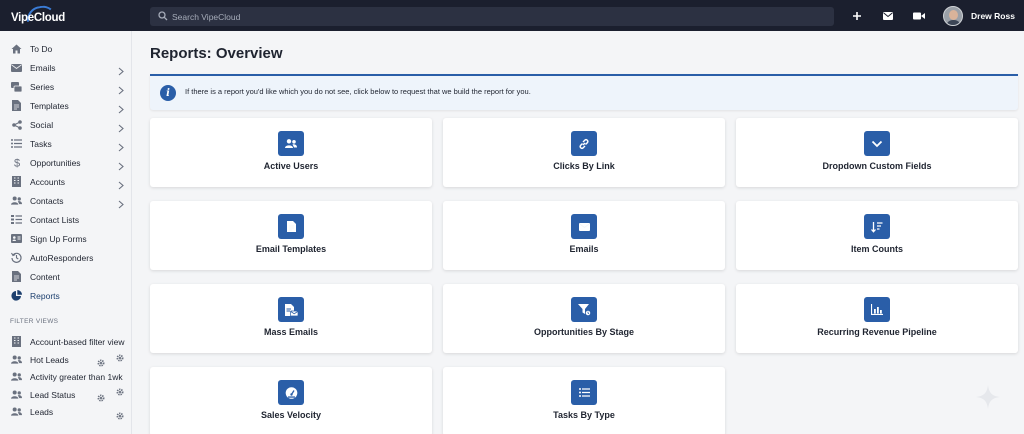 This screenshot has width=1024, height=434. Describe the element at coordinates (584, 318) in the screenshot. I see `report-card-opportunities-by-stage: Opportunities By Stage` at that location.